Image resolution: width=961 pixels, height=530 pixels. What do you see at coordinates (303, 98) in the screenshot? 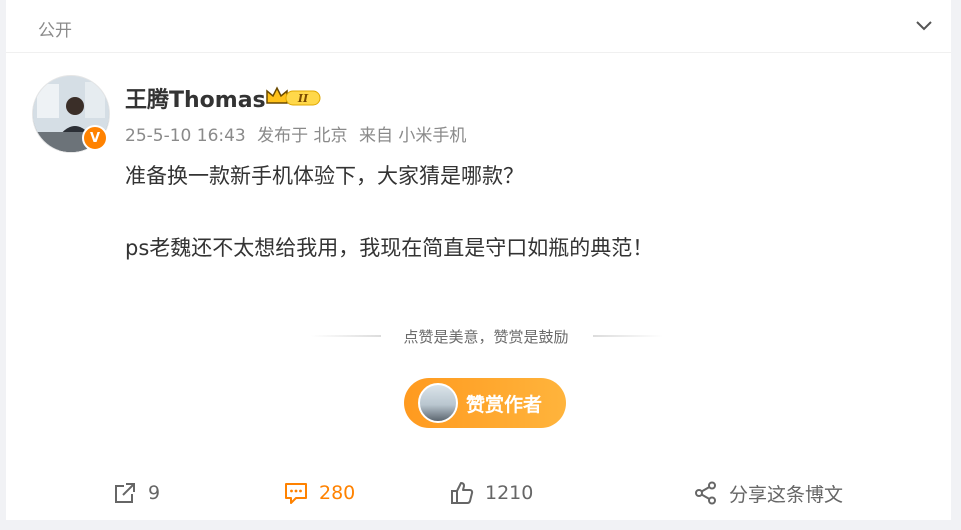
I see `svg-text: II` at bounding box center [303, 98].